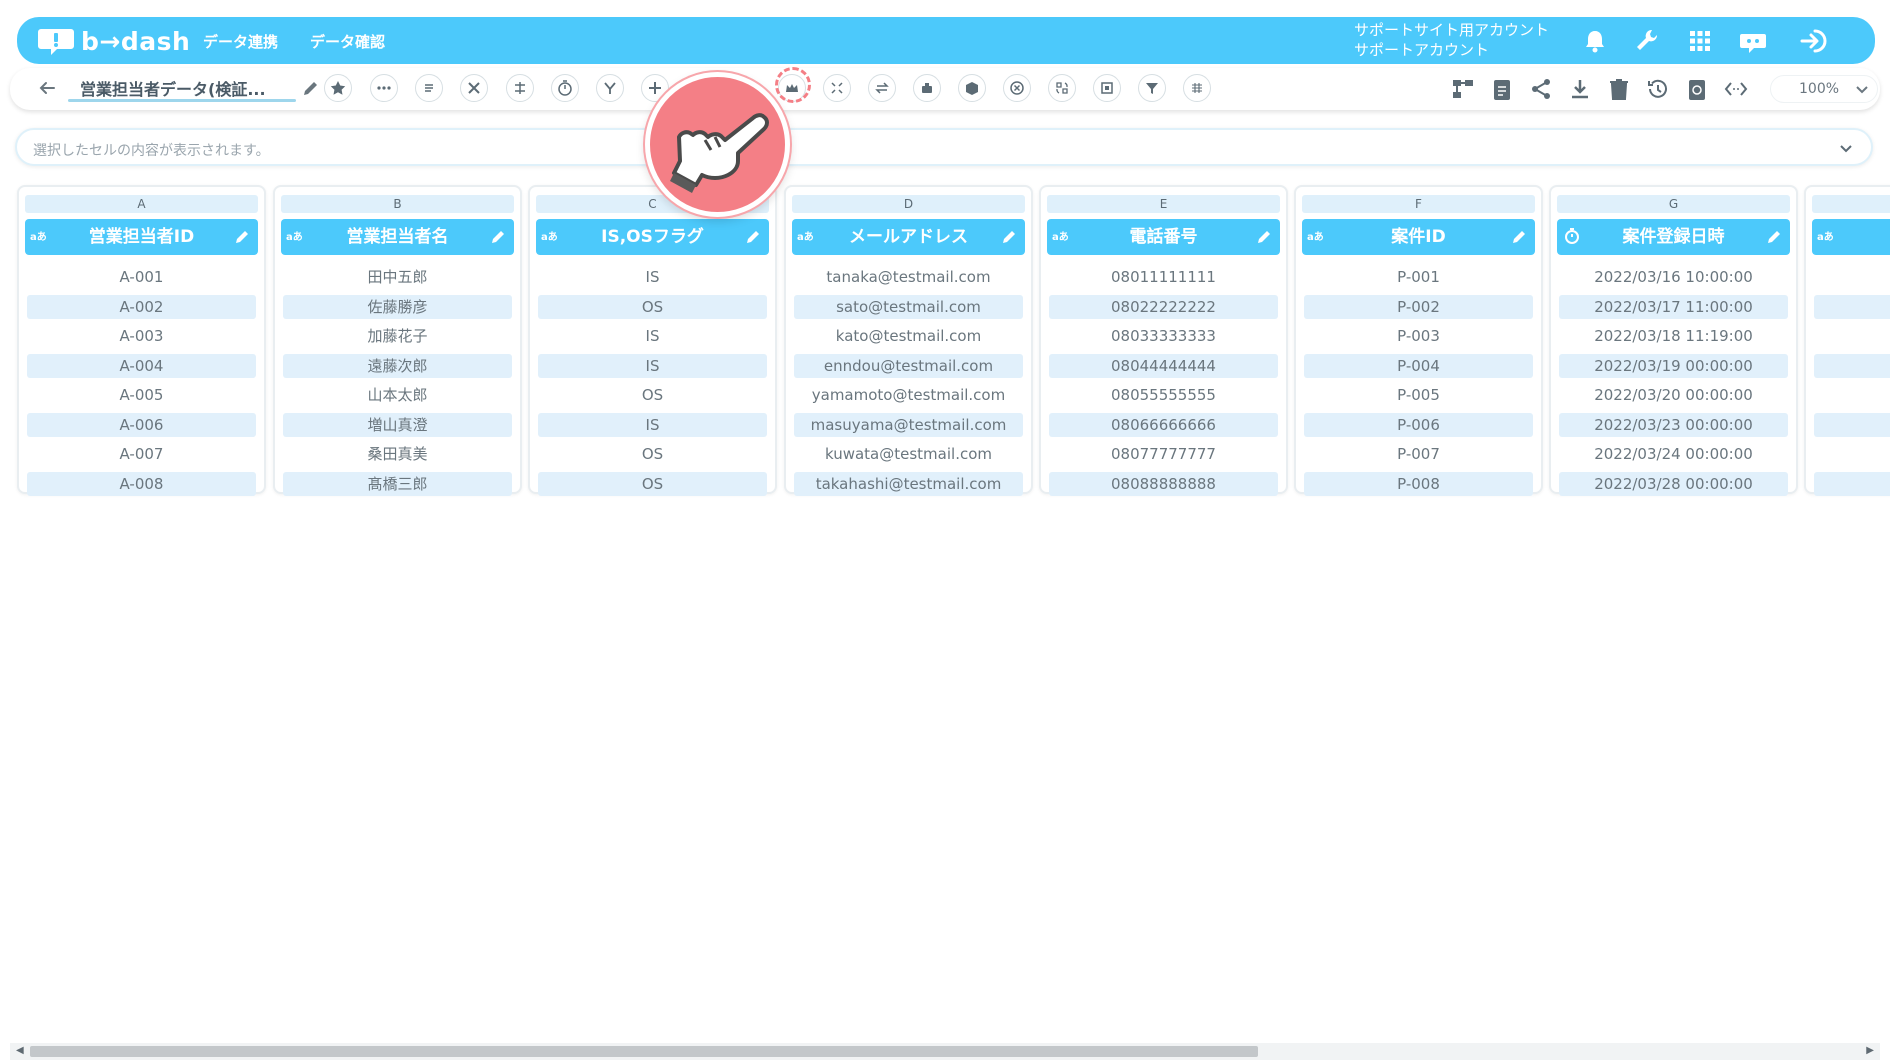 The width and height of the screenshot is (1890, 1063). What do you see at coordinates (1163, 483) in the screenshot?
I see `table-cell: 08088888888` at bounding box center [1163, 483].